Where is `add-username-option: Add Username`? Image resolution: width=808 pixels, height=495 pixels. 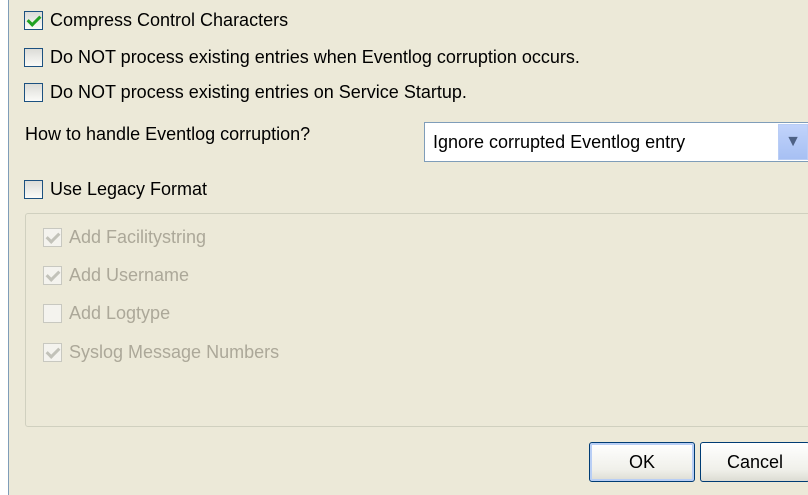
add-username-option: Add Username is located at coordinates (116, 275).